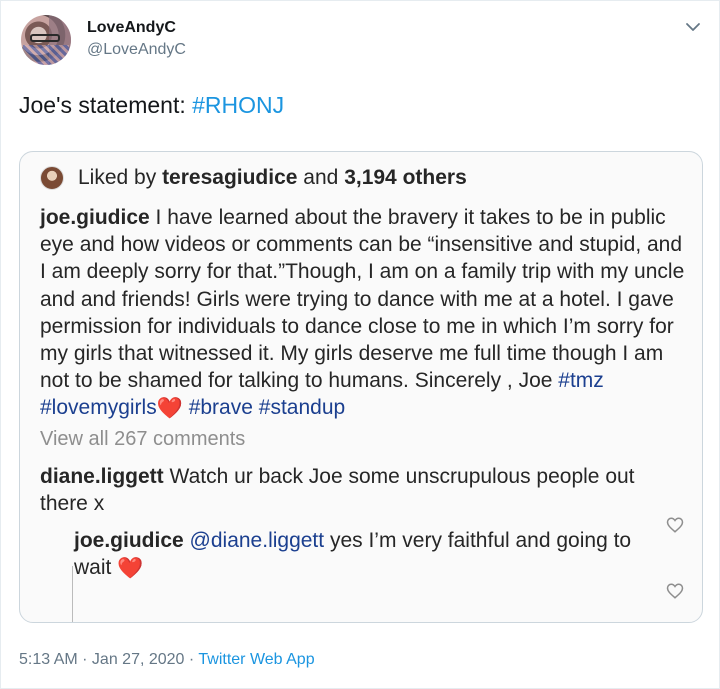 This screenshot has width=720, height=689. I want to click on caption-tag: #standup, so click(302, 408).